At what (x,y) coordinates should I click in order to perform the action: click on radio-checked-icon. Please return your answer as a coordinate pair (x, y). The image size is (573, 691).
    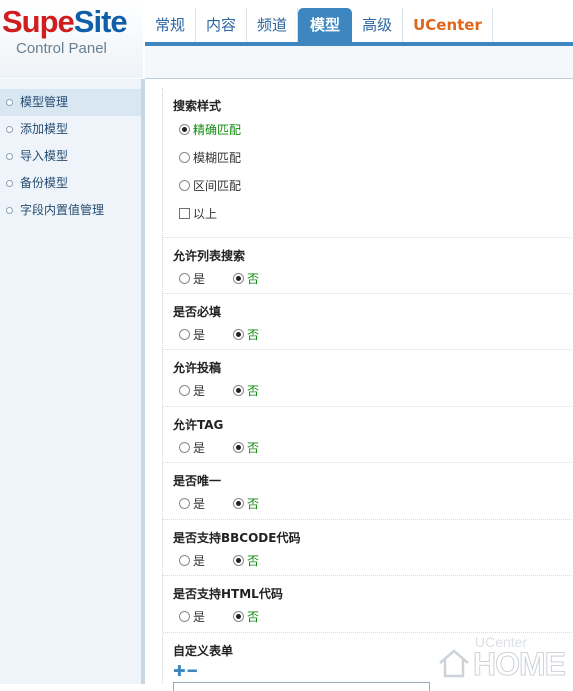
    Looking at the image, I should click on (184, 129).